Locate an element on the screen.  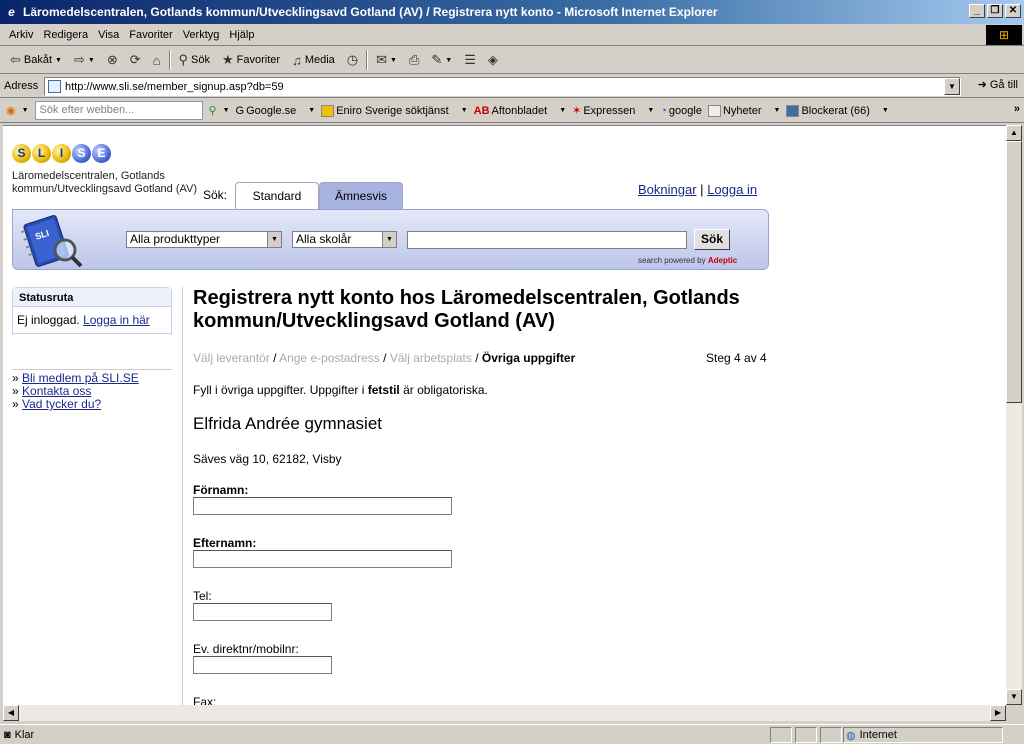
link-aftonbladet: AB Aftonbladet ▼ is located at coordinates (520, 111).